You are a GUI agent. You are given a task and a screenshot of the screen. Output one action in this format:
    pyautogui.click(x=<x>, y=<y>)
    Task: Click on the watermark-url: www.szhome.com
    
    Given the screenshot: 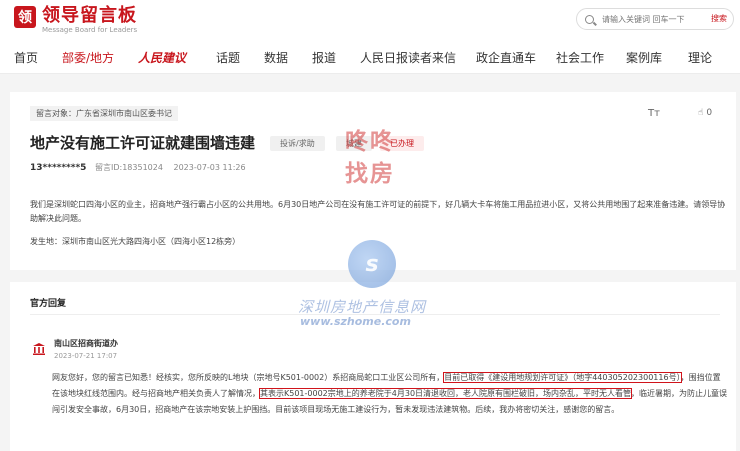 What is the action you would take?
    pyautogui.click(x=355, y=321)
    